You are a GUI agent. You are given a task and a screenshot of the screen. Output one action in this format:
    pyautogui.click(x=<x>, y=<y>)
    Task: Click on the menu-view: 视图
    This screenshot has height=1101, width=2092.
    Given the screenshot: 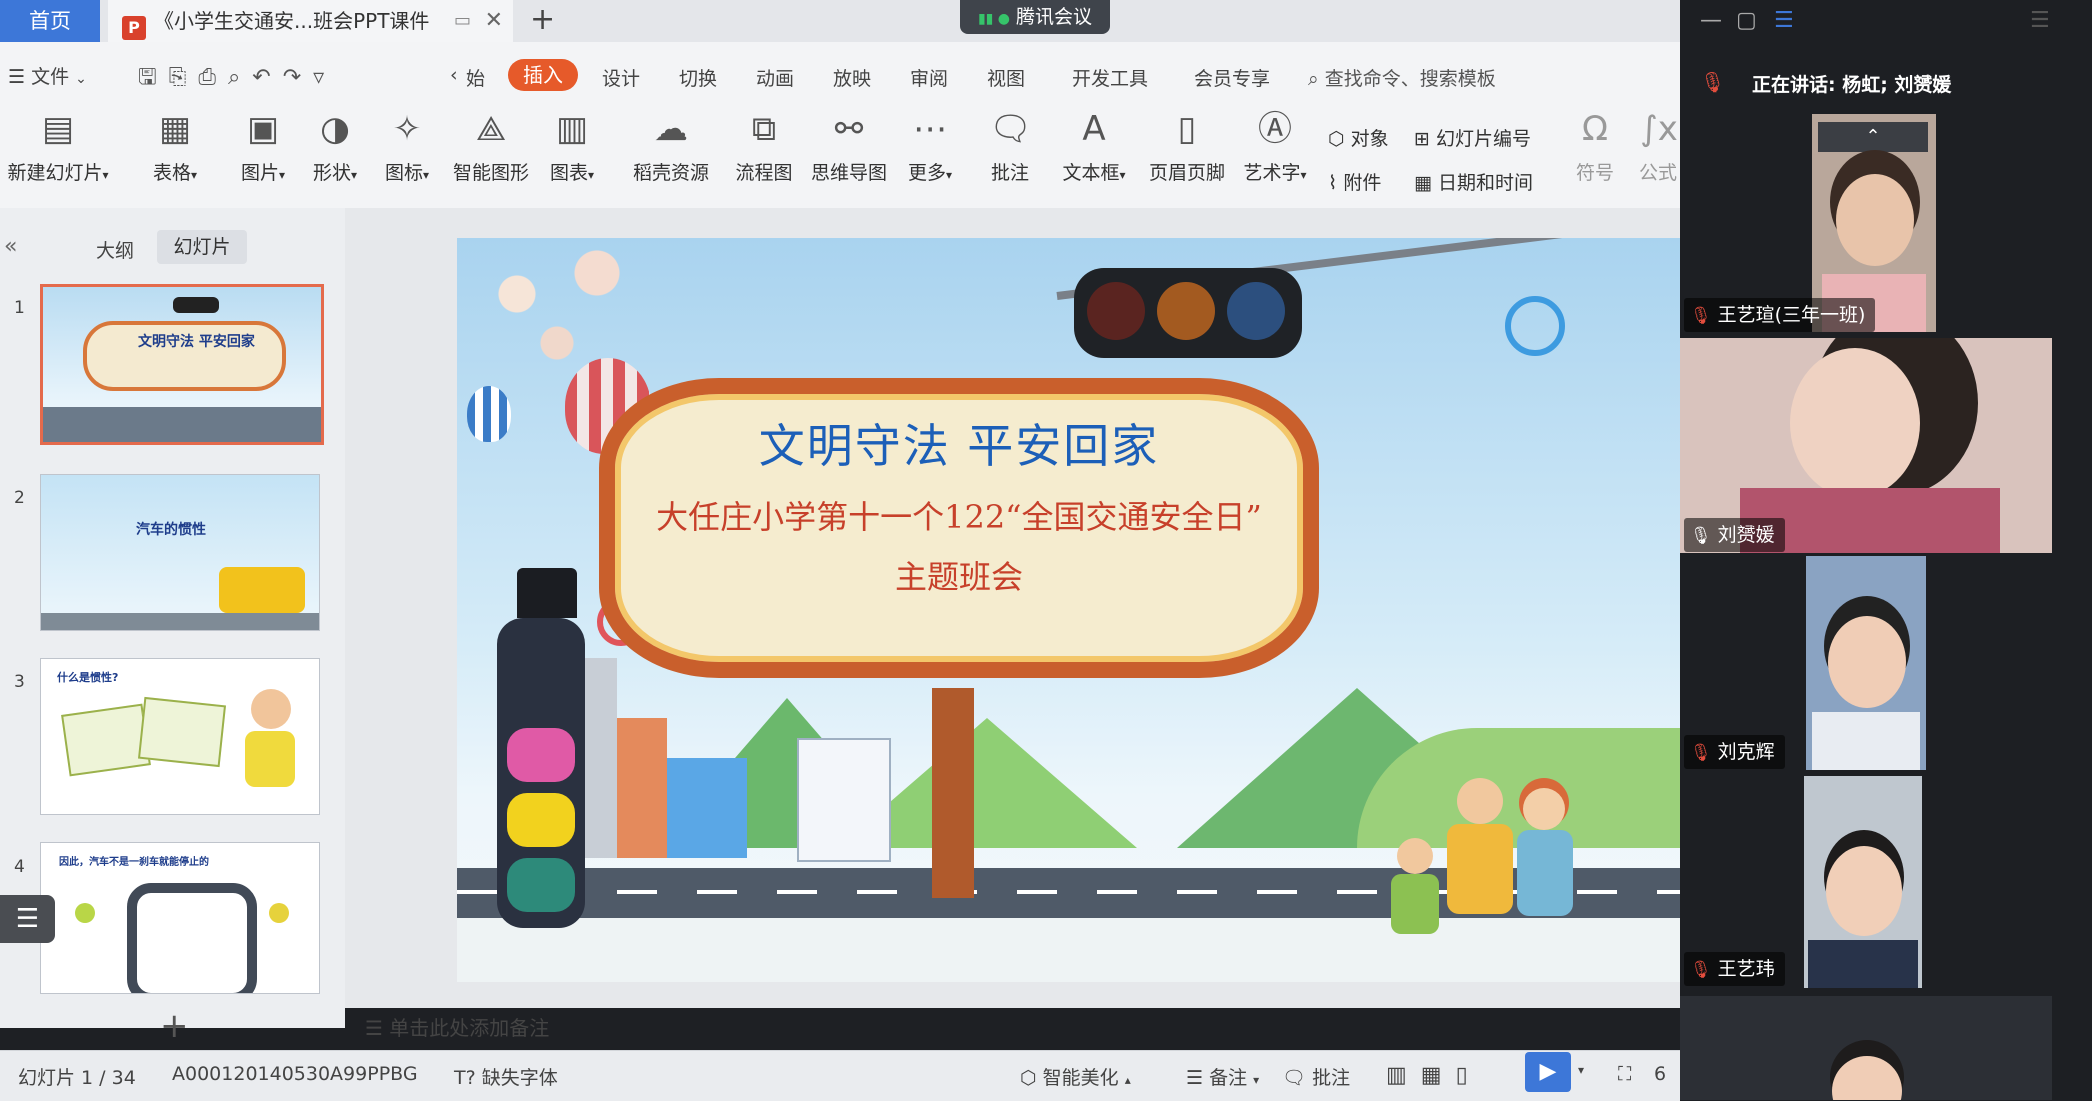 What is the action you would take?
    pyautogui.click(x=1006, y=77)
    